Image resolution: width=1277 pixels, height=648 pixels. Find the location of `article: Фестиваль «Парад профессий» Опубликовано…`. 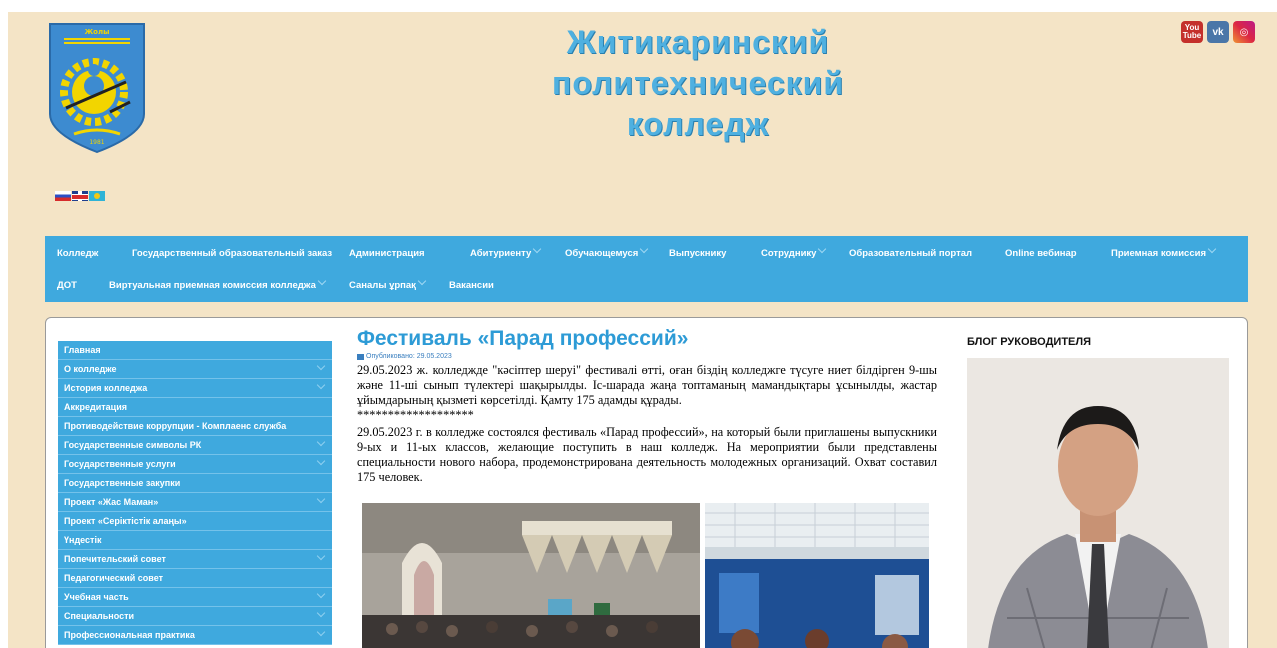

article: Фестиваль «Парад профессий» Опубликовано… is located at coordinates (647, 405).